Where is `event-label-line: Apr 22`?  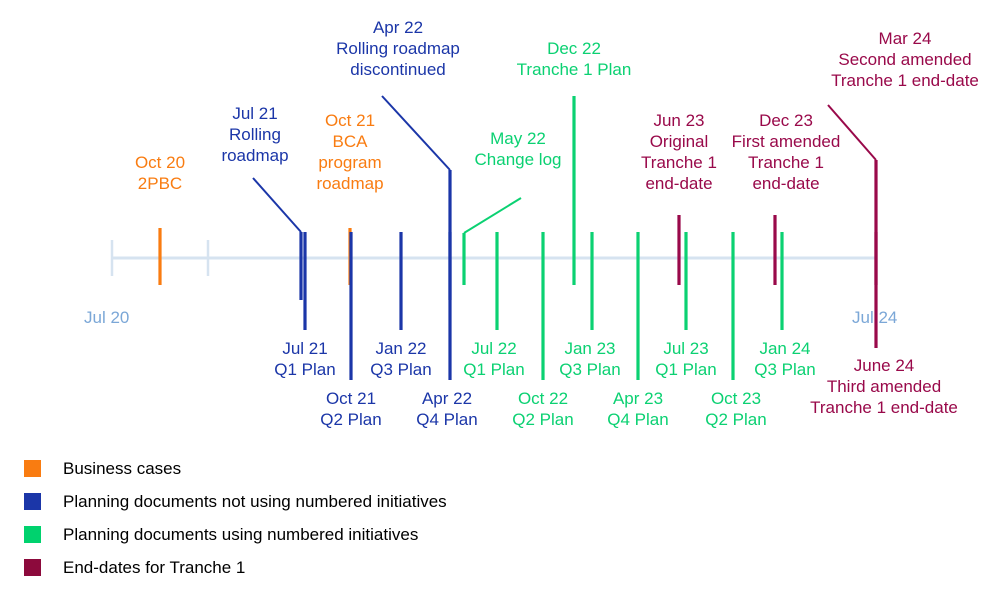 event-label-line: Apr 22 is located at coordinates (398, 27).